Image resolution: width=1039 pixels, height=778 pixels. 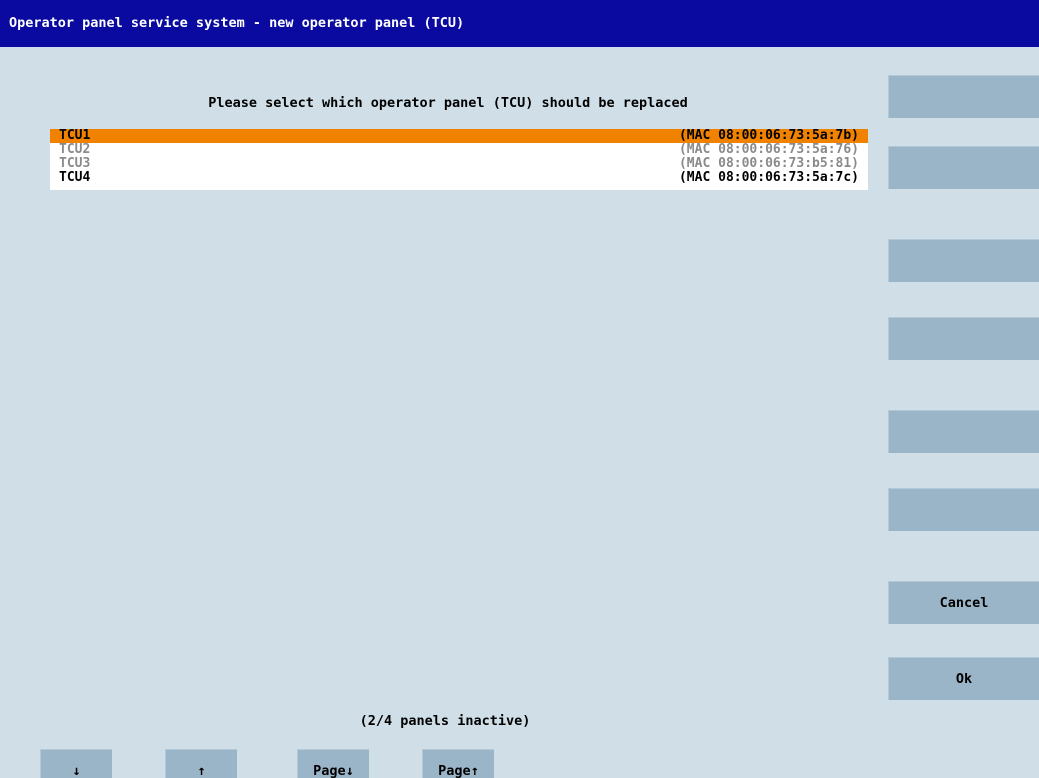 I want to click on panel-mac: (MAC 08:00:06:73:5a:7c), so click(x=768, y=177).